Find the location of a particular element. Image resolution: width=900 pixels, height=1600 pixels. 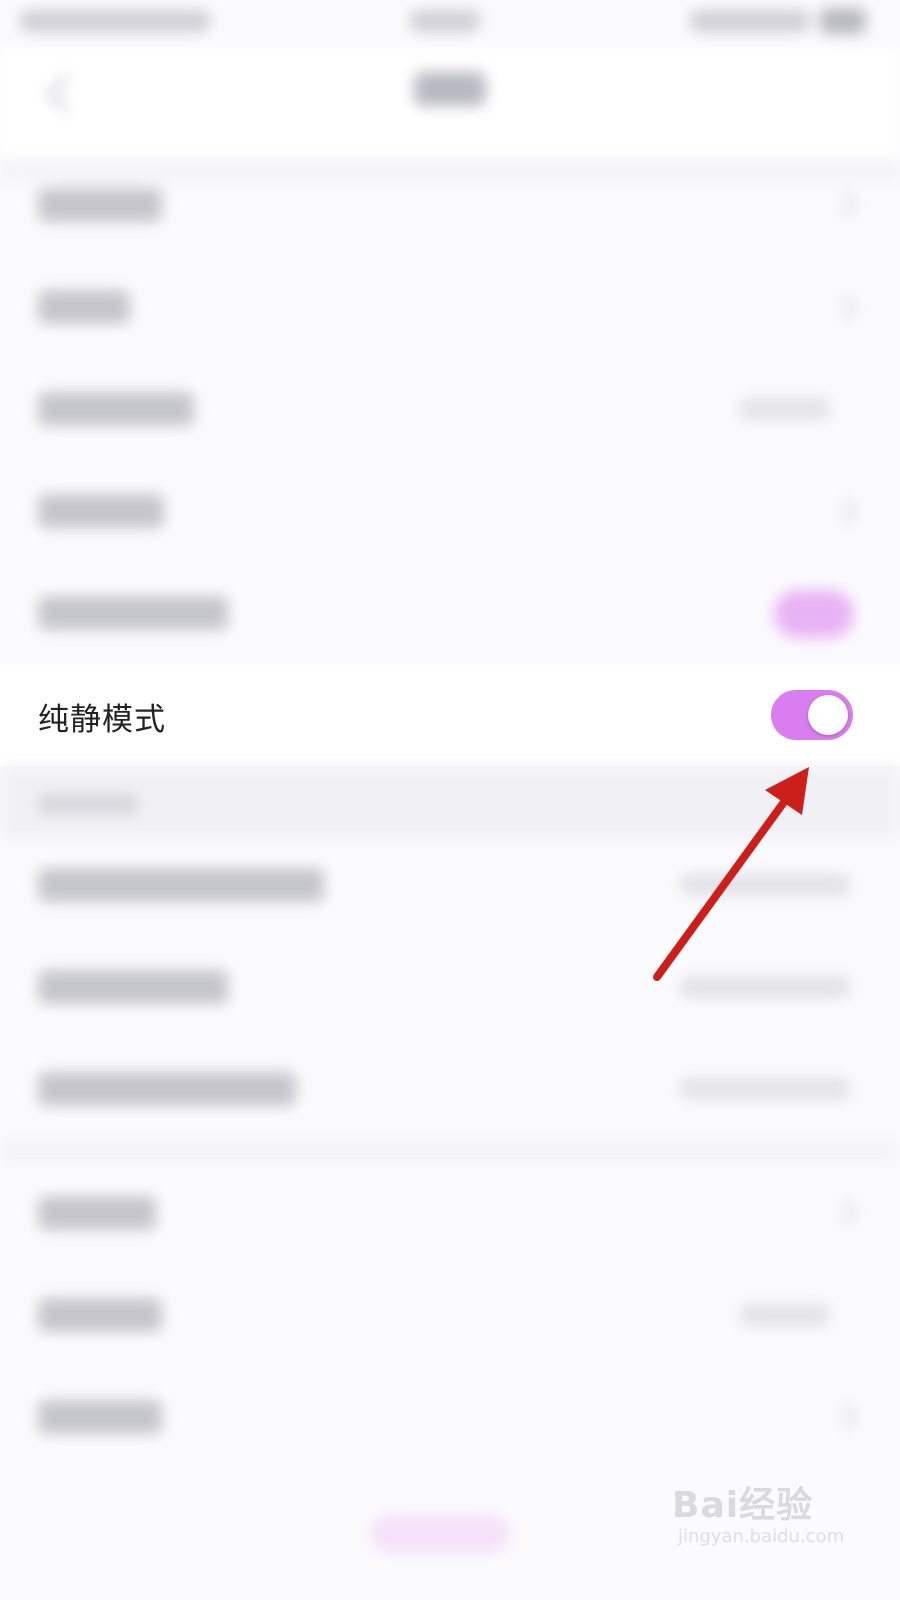

navigation-bar is located at coordinates (450, 105).